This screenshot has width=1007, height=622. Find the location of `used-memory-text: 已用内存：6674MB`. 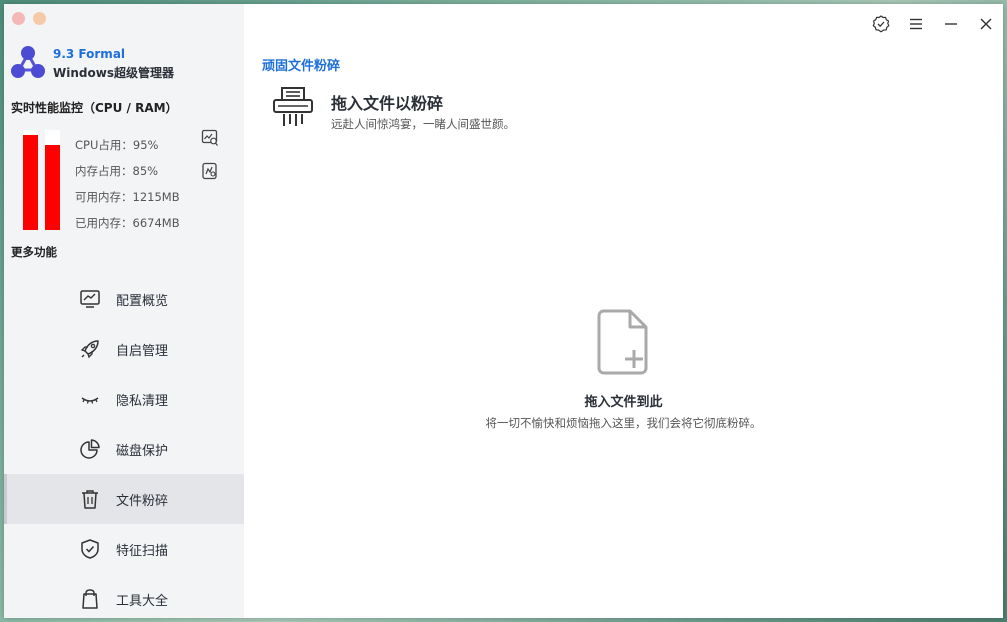

used-memory-text: 已用内存：6674MB is located at coordinates (127, 223).